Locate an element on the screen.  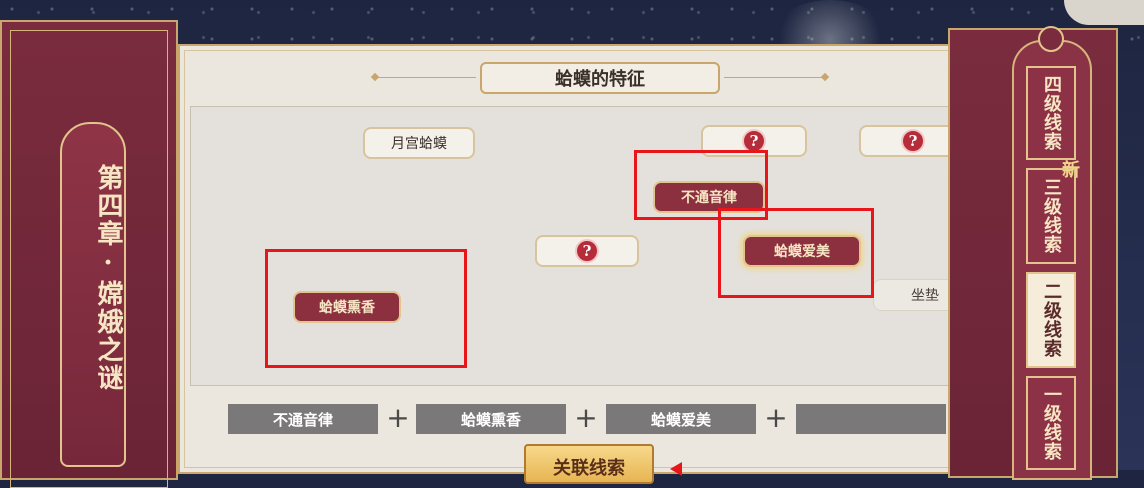
chapter-title: 第四章·嫦娥之谜 is located at coordinates (108, 278).